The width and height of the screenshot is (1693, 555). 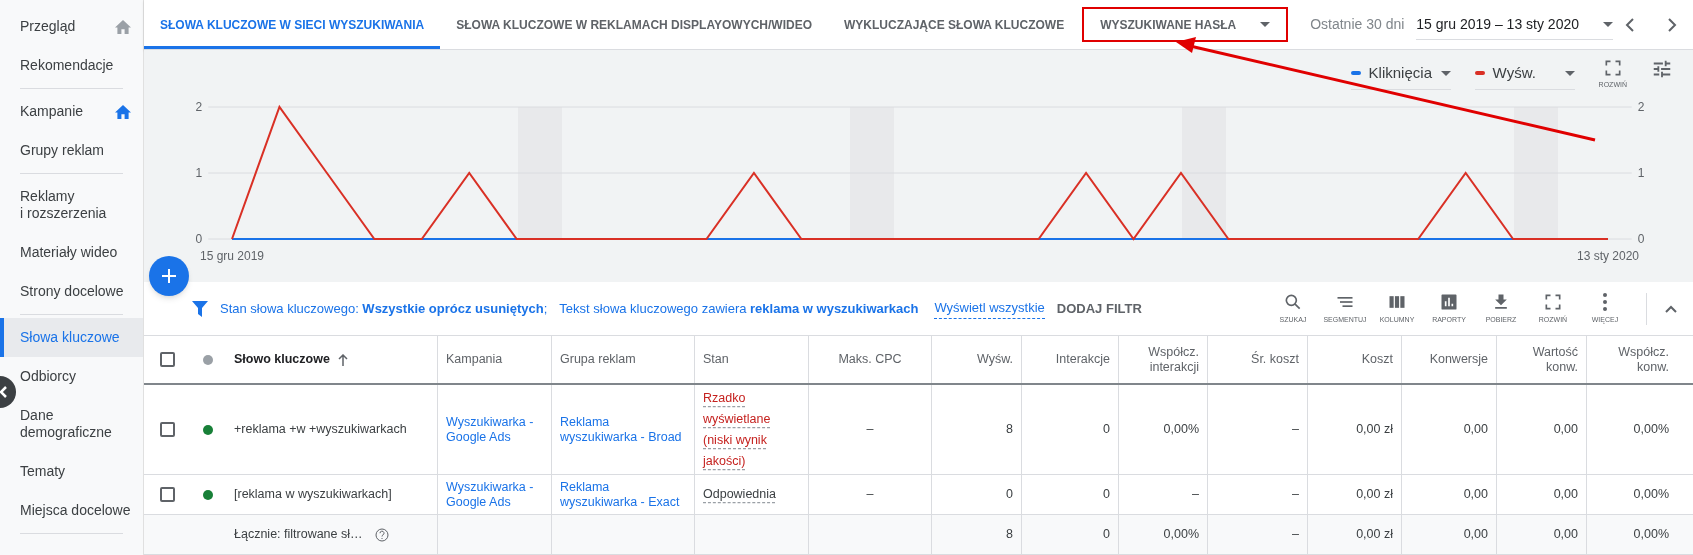 I want to click on ad-group-link: Reklama wyszukiwarka - Exact, so click(x=623, y=494).